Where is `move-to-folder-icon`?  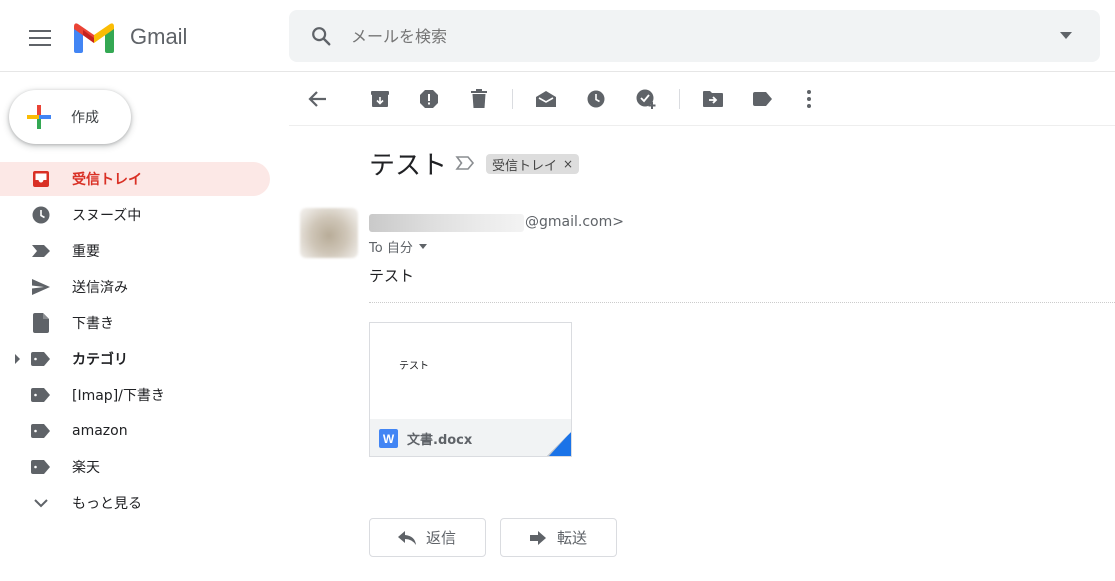 move-to-folder-icon is located at coordinates (713, 99).